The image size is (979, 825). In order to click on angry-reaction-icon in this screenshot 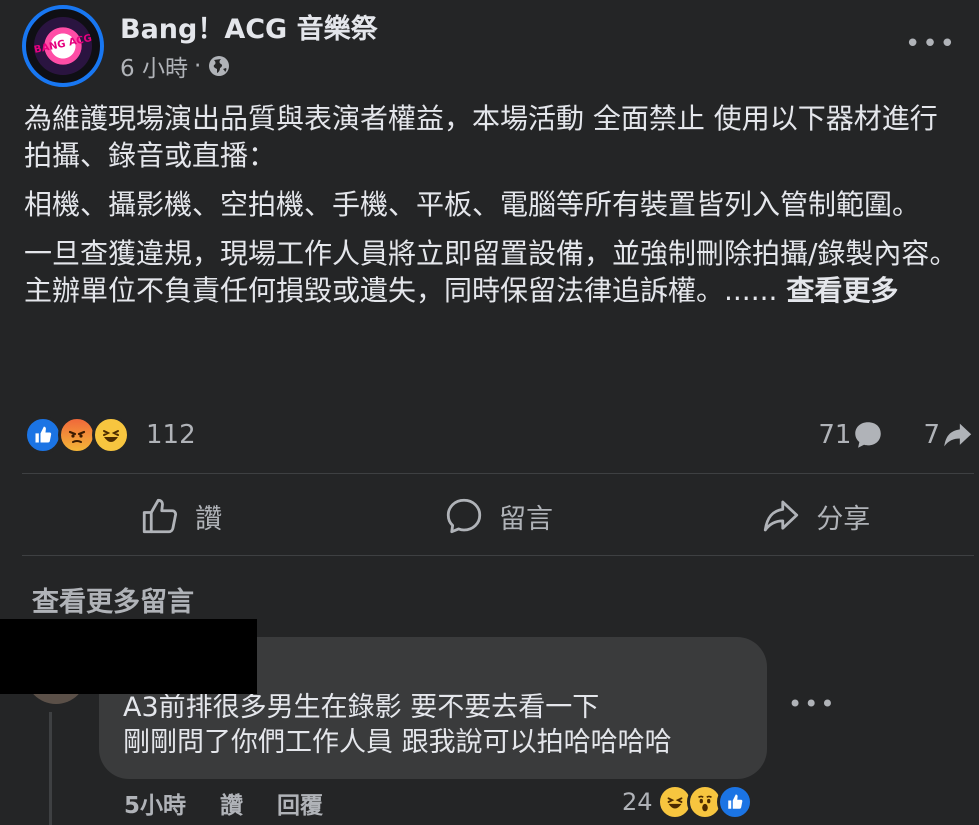, I will do `click(77, 435)`.